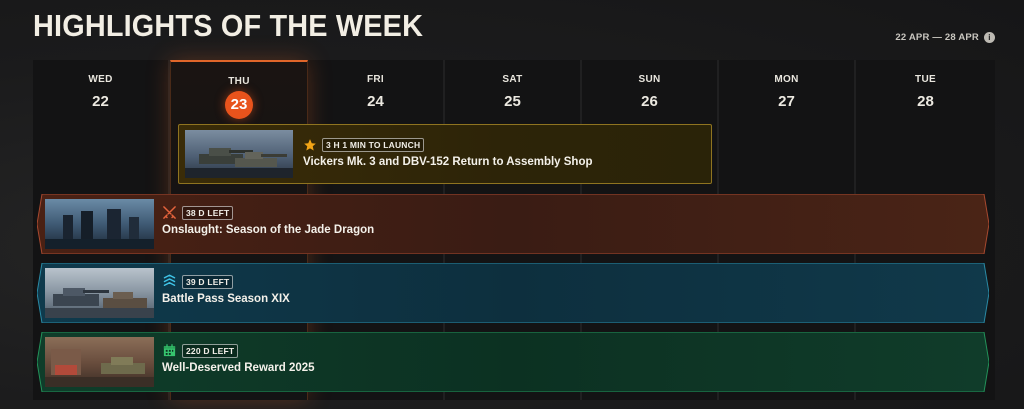 The image size is (1024, 409). Describe the element at coordinates (226, 299) in the screenshot. I see `event-title: Battle Pass Season XIX` at that location.